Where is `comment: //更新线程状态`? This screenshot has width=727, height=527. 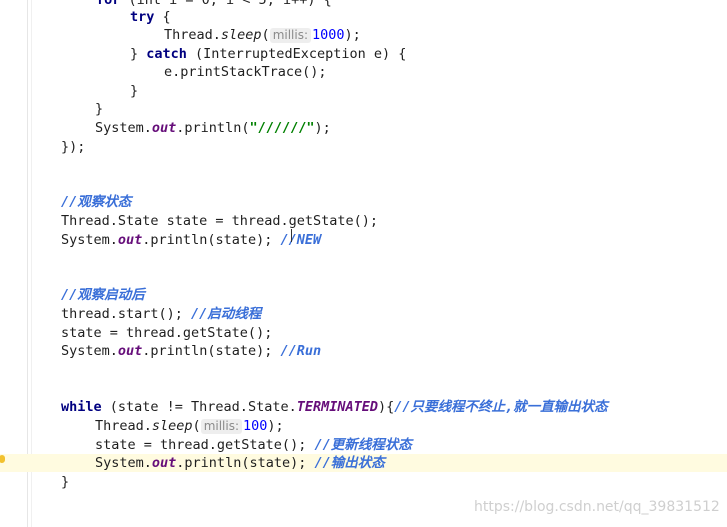 comment: //更新线程状态 is located at coordinates (363, 445).